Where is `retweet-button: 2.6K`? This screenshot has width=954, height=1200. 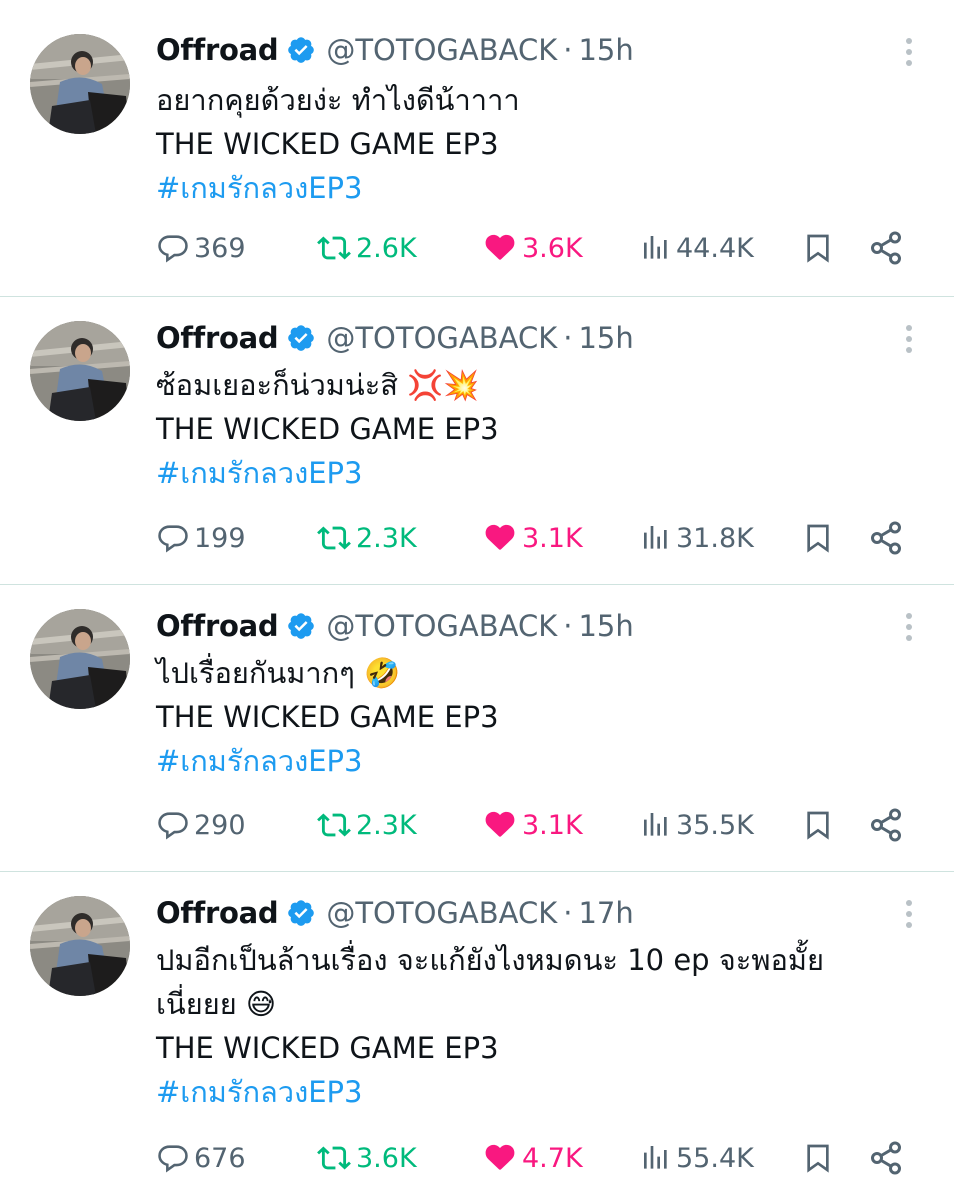 retweet-button: 2.6K is located at coordinates (366, 248).